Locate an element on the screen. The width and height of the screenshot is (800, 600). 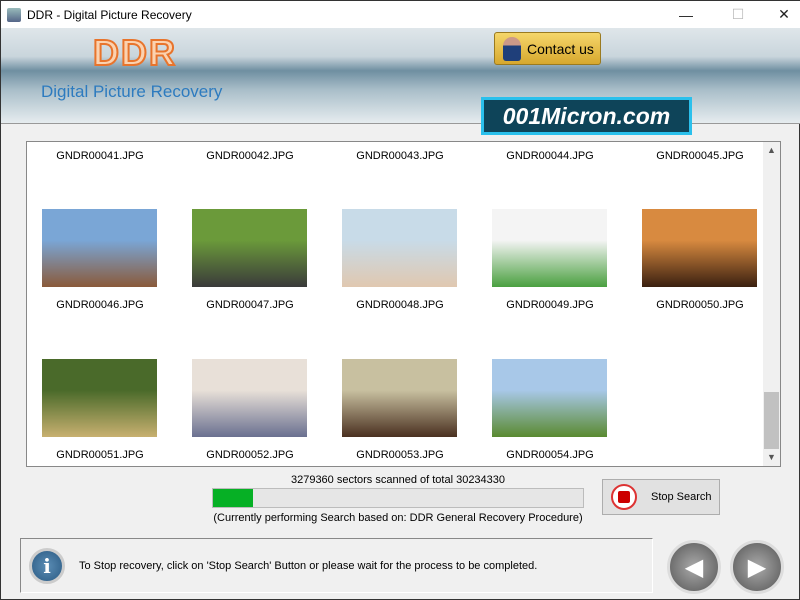
maximize-button: ☐ is located at coordinates (738, 14).